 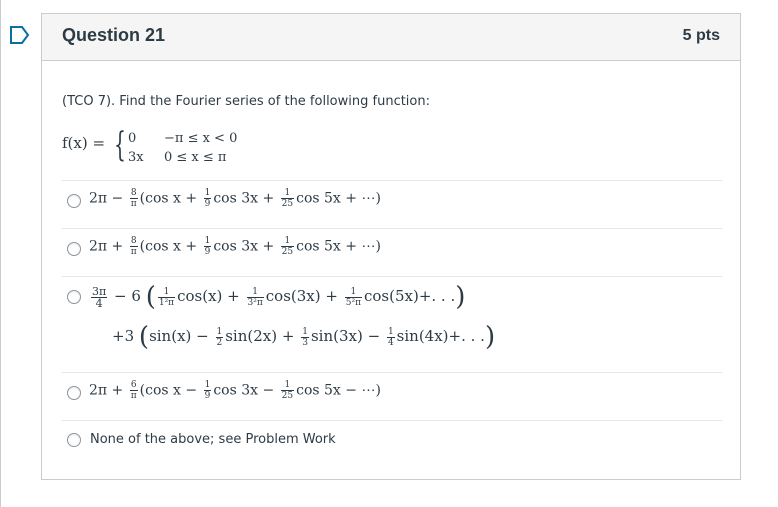 I want to click on page-left-border, so click(x=0, y=253).